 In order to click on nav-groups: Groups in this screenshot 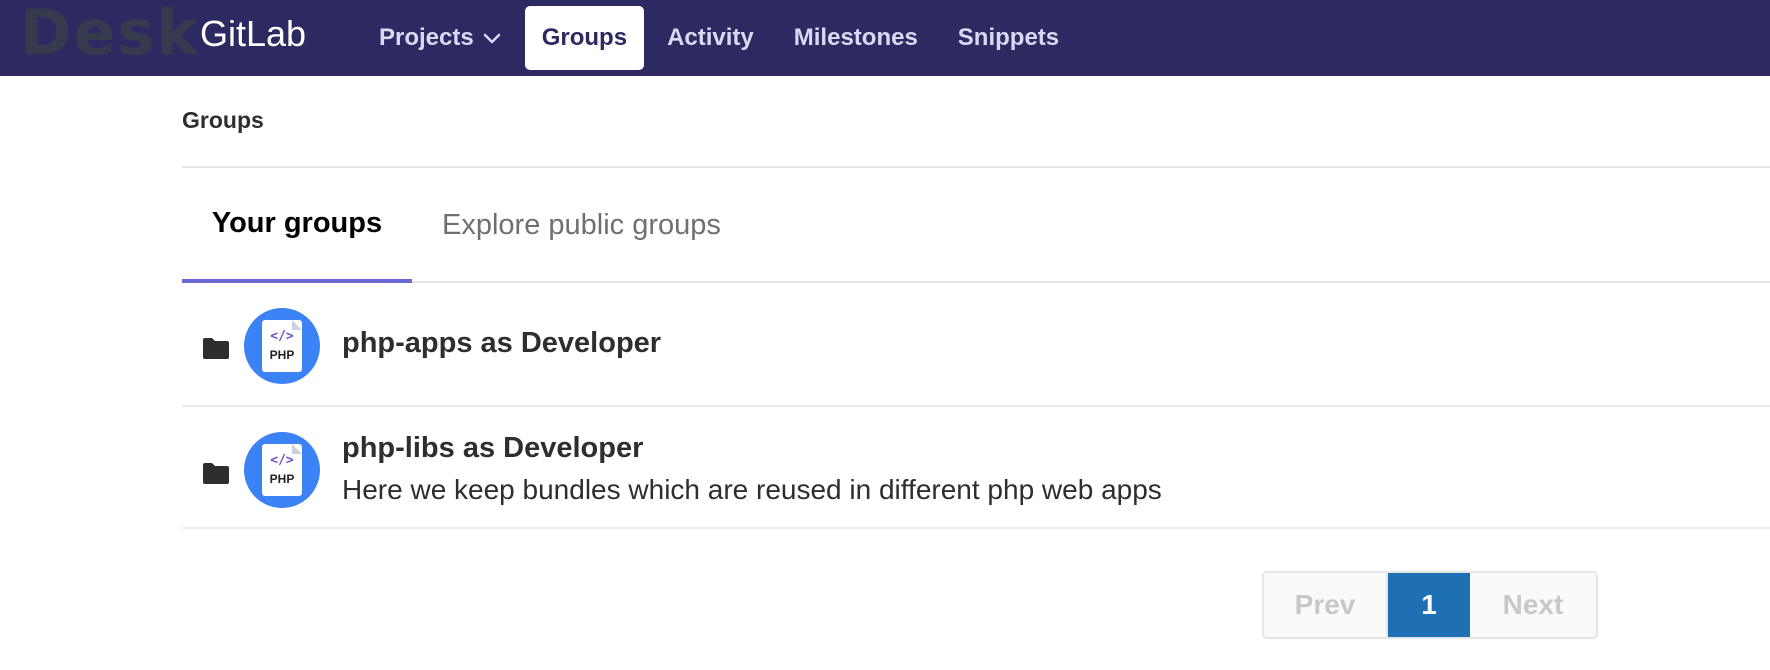, I will do `click(584, 38)`.